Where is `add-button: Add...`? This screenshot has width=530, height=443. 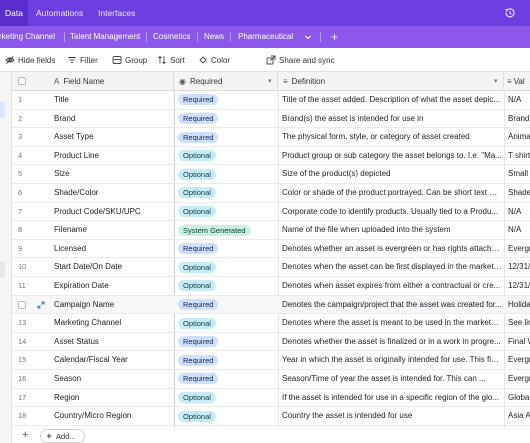 add-button: Add... is located at coordinates (62, 436).